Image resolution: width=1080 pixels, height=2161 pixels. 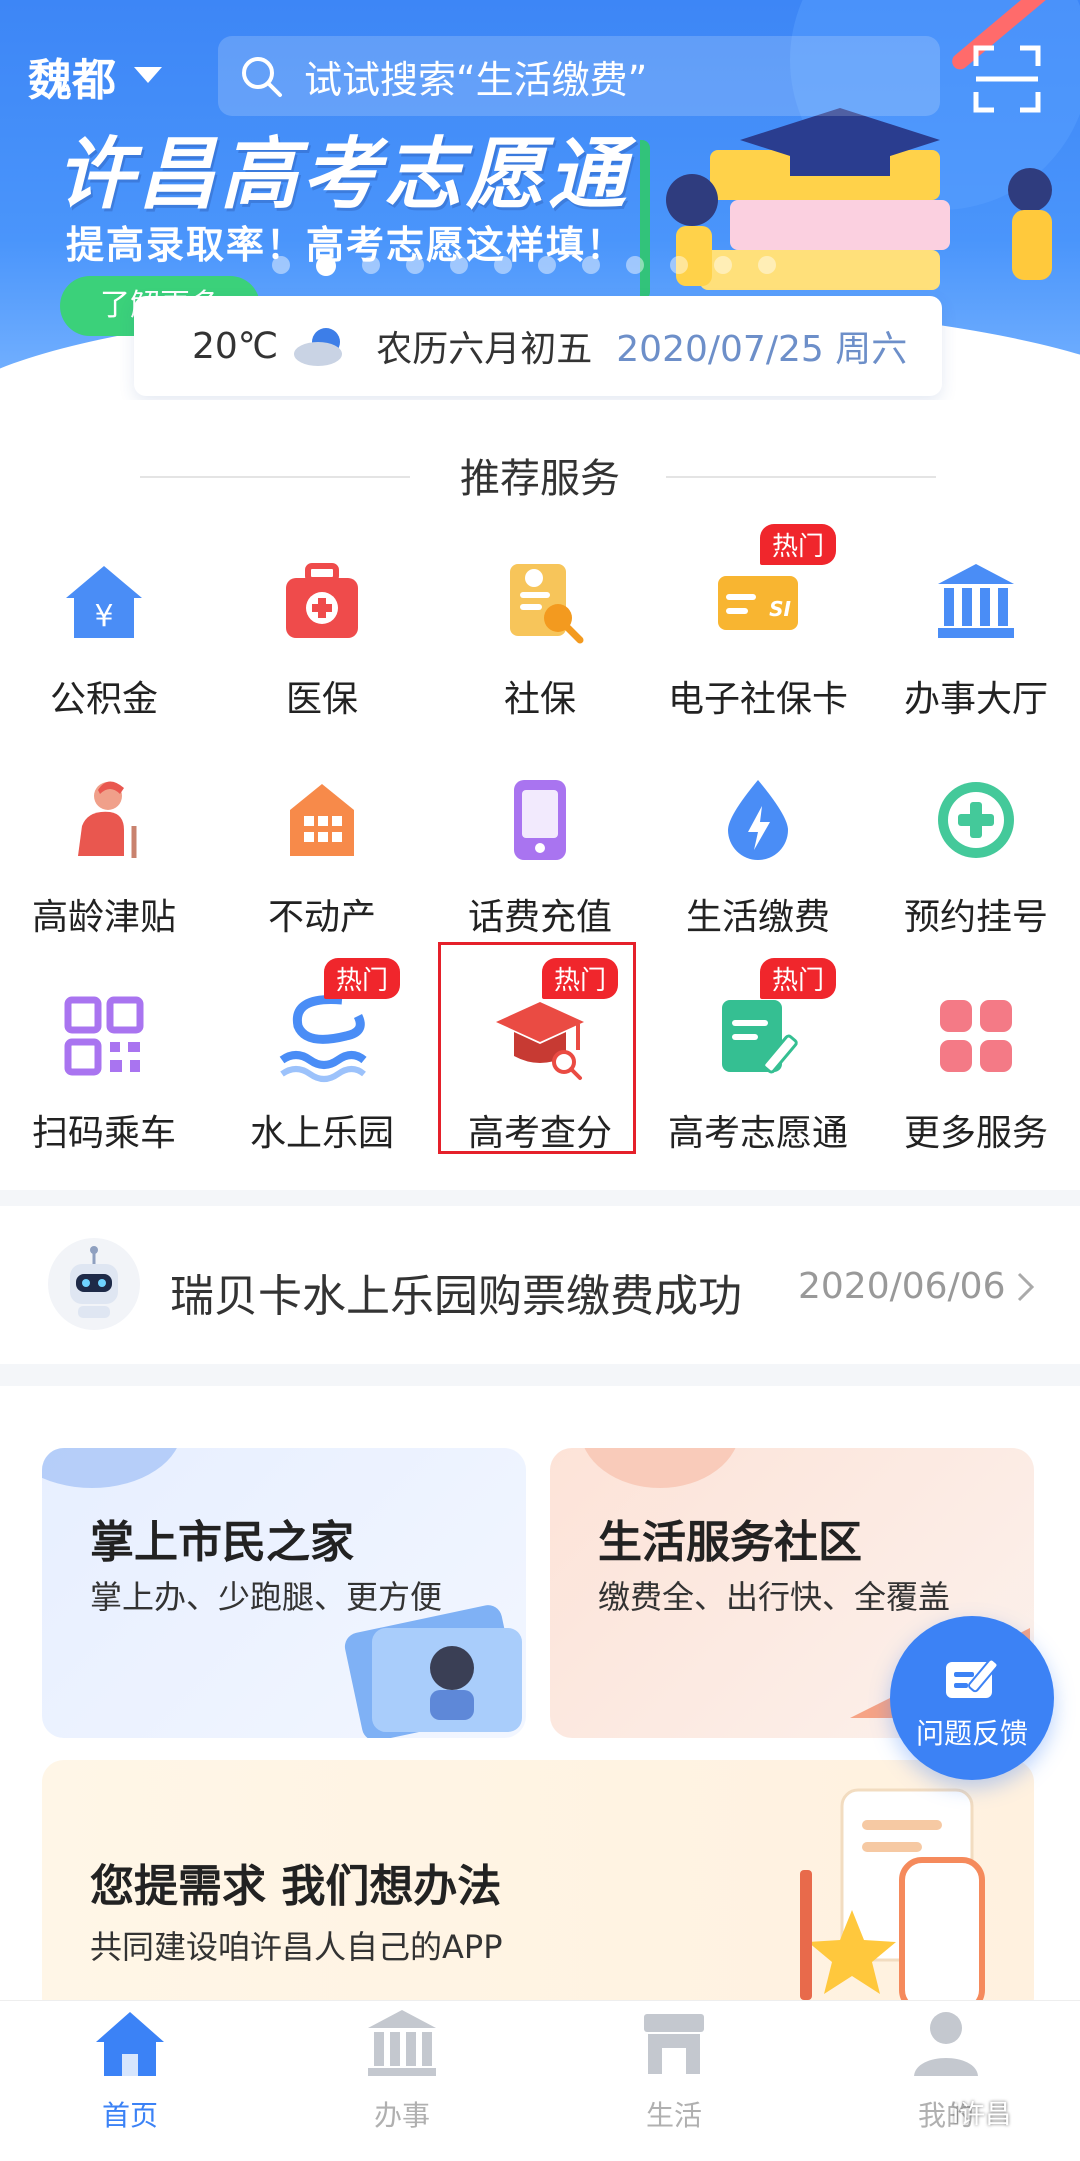 I want to click on service-label: 高龄津贴, so click(x=103, y=917).